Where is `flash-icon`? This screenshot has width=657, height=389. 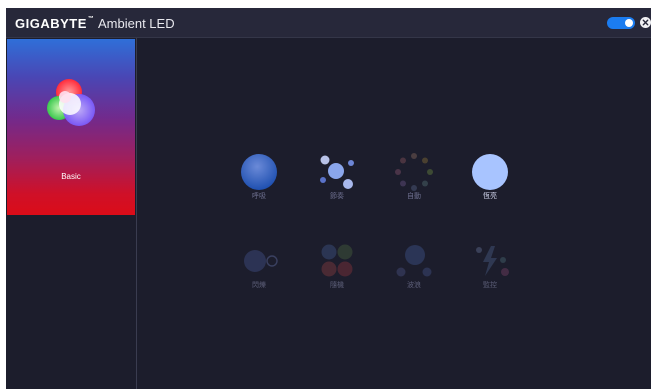 flash-icon is located at coordinates (261, 261).